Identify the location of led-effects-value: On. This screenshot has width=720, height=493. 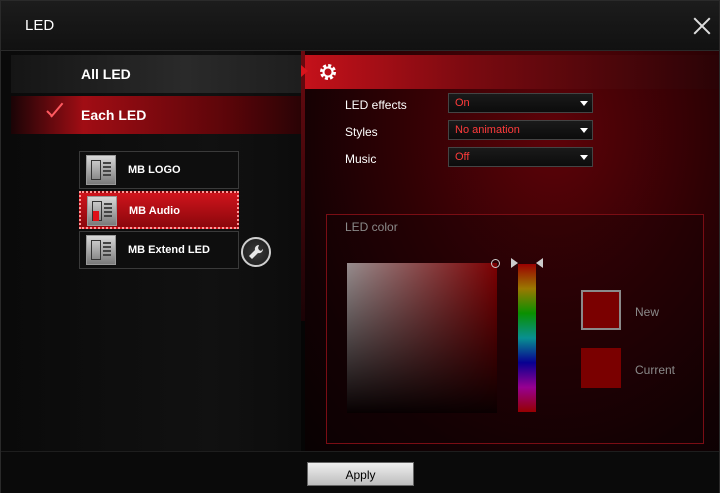
(462, 103).